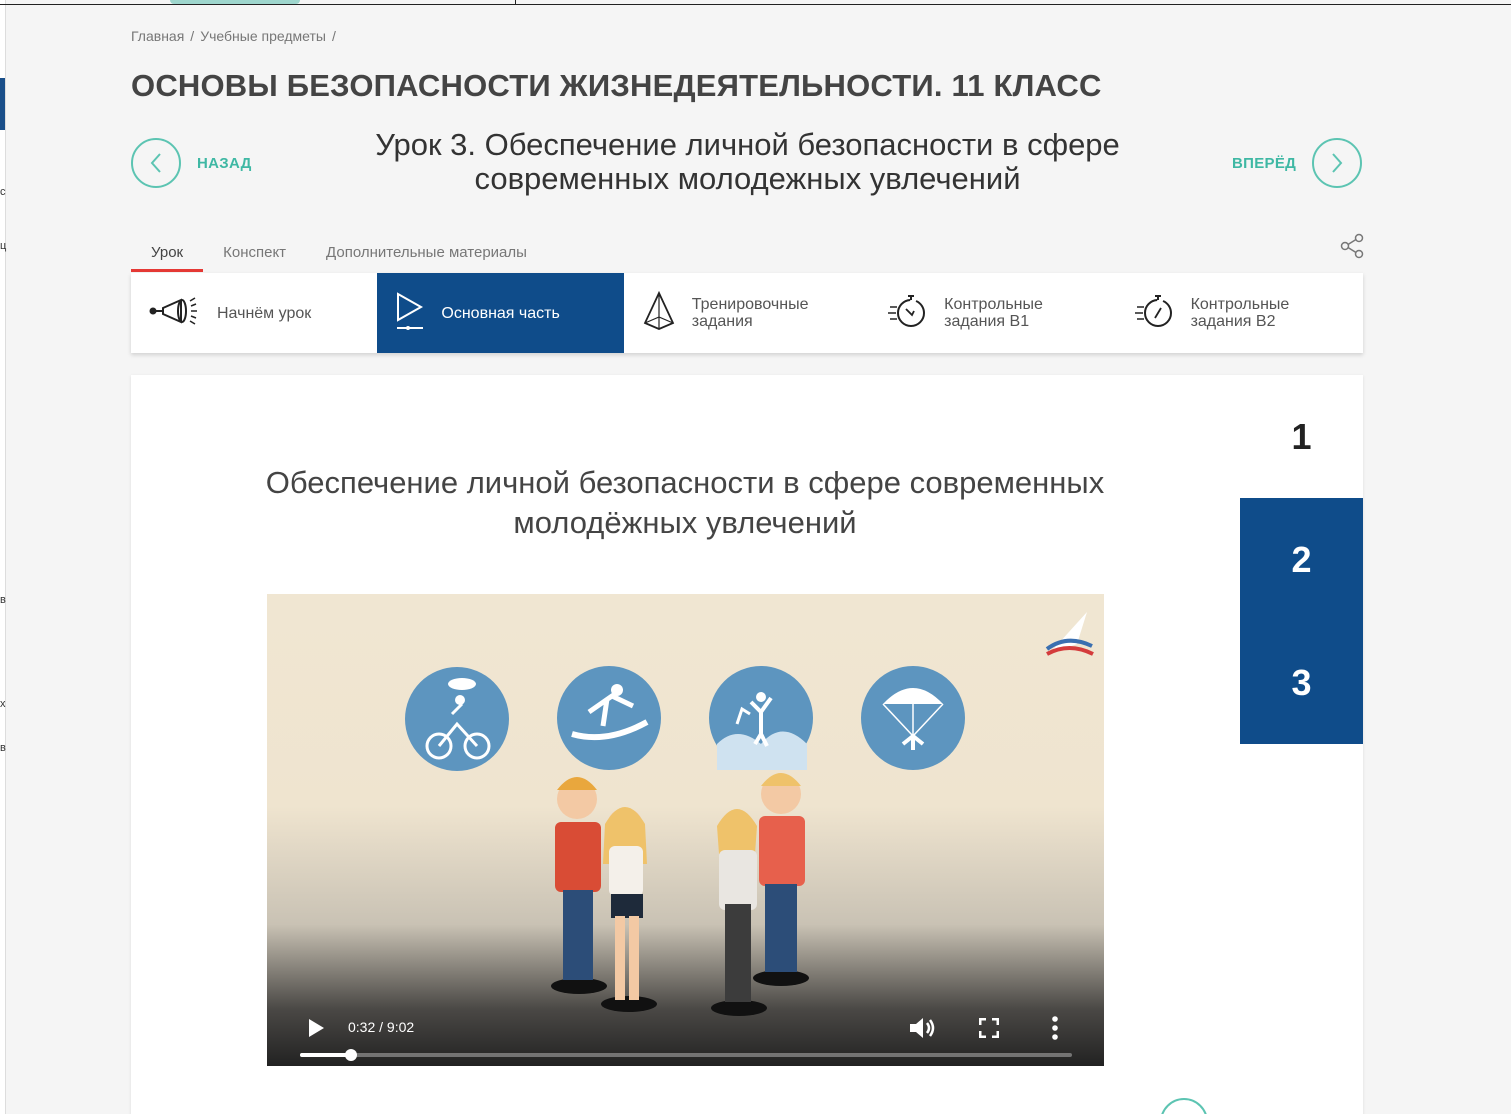 The image size is (1511, 1114). What do you see at coordinates (722, 321) in the screenshot?
I see `step-label: задания` at bounding box center [722, 321].